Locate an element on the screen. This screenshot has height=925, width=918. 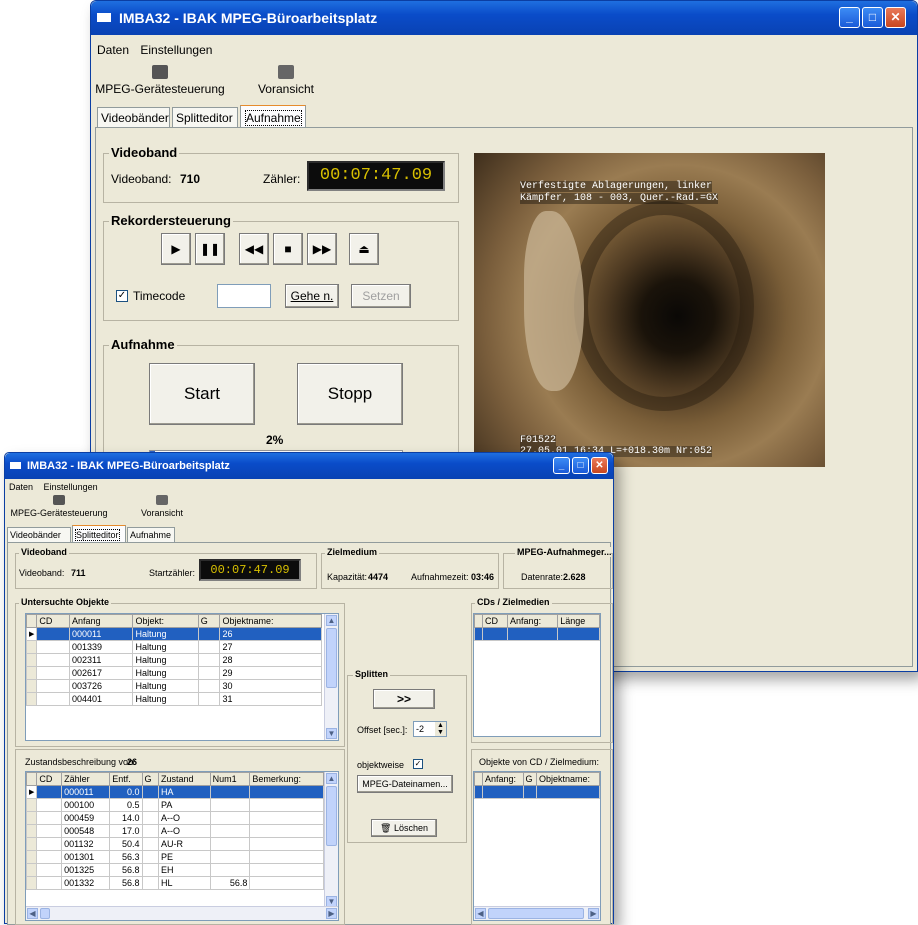
play-button: ▶ is located at coordinates (176, 249).